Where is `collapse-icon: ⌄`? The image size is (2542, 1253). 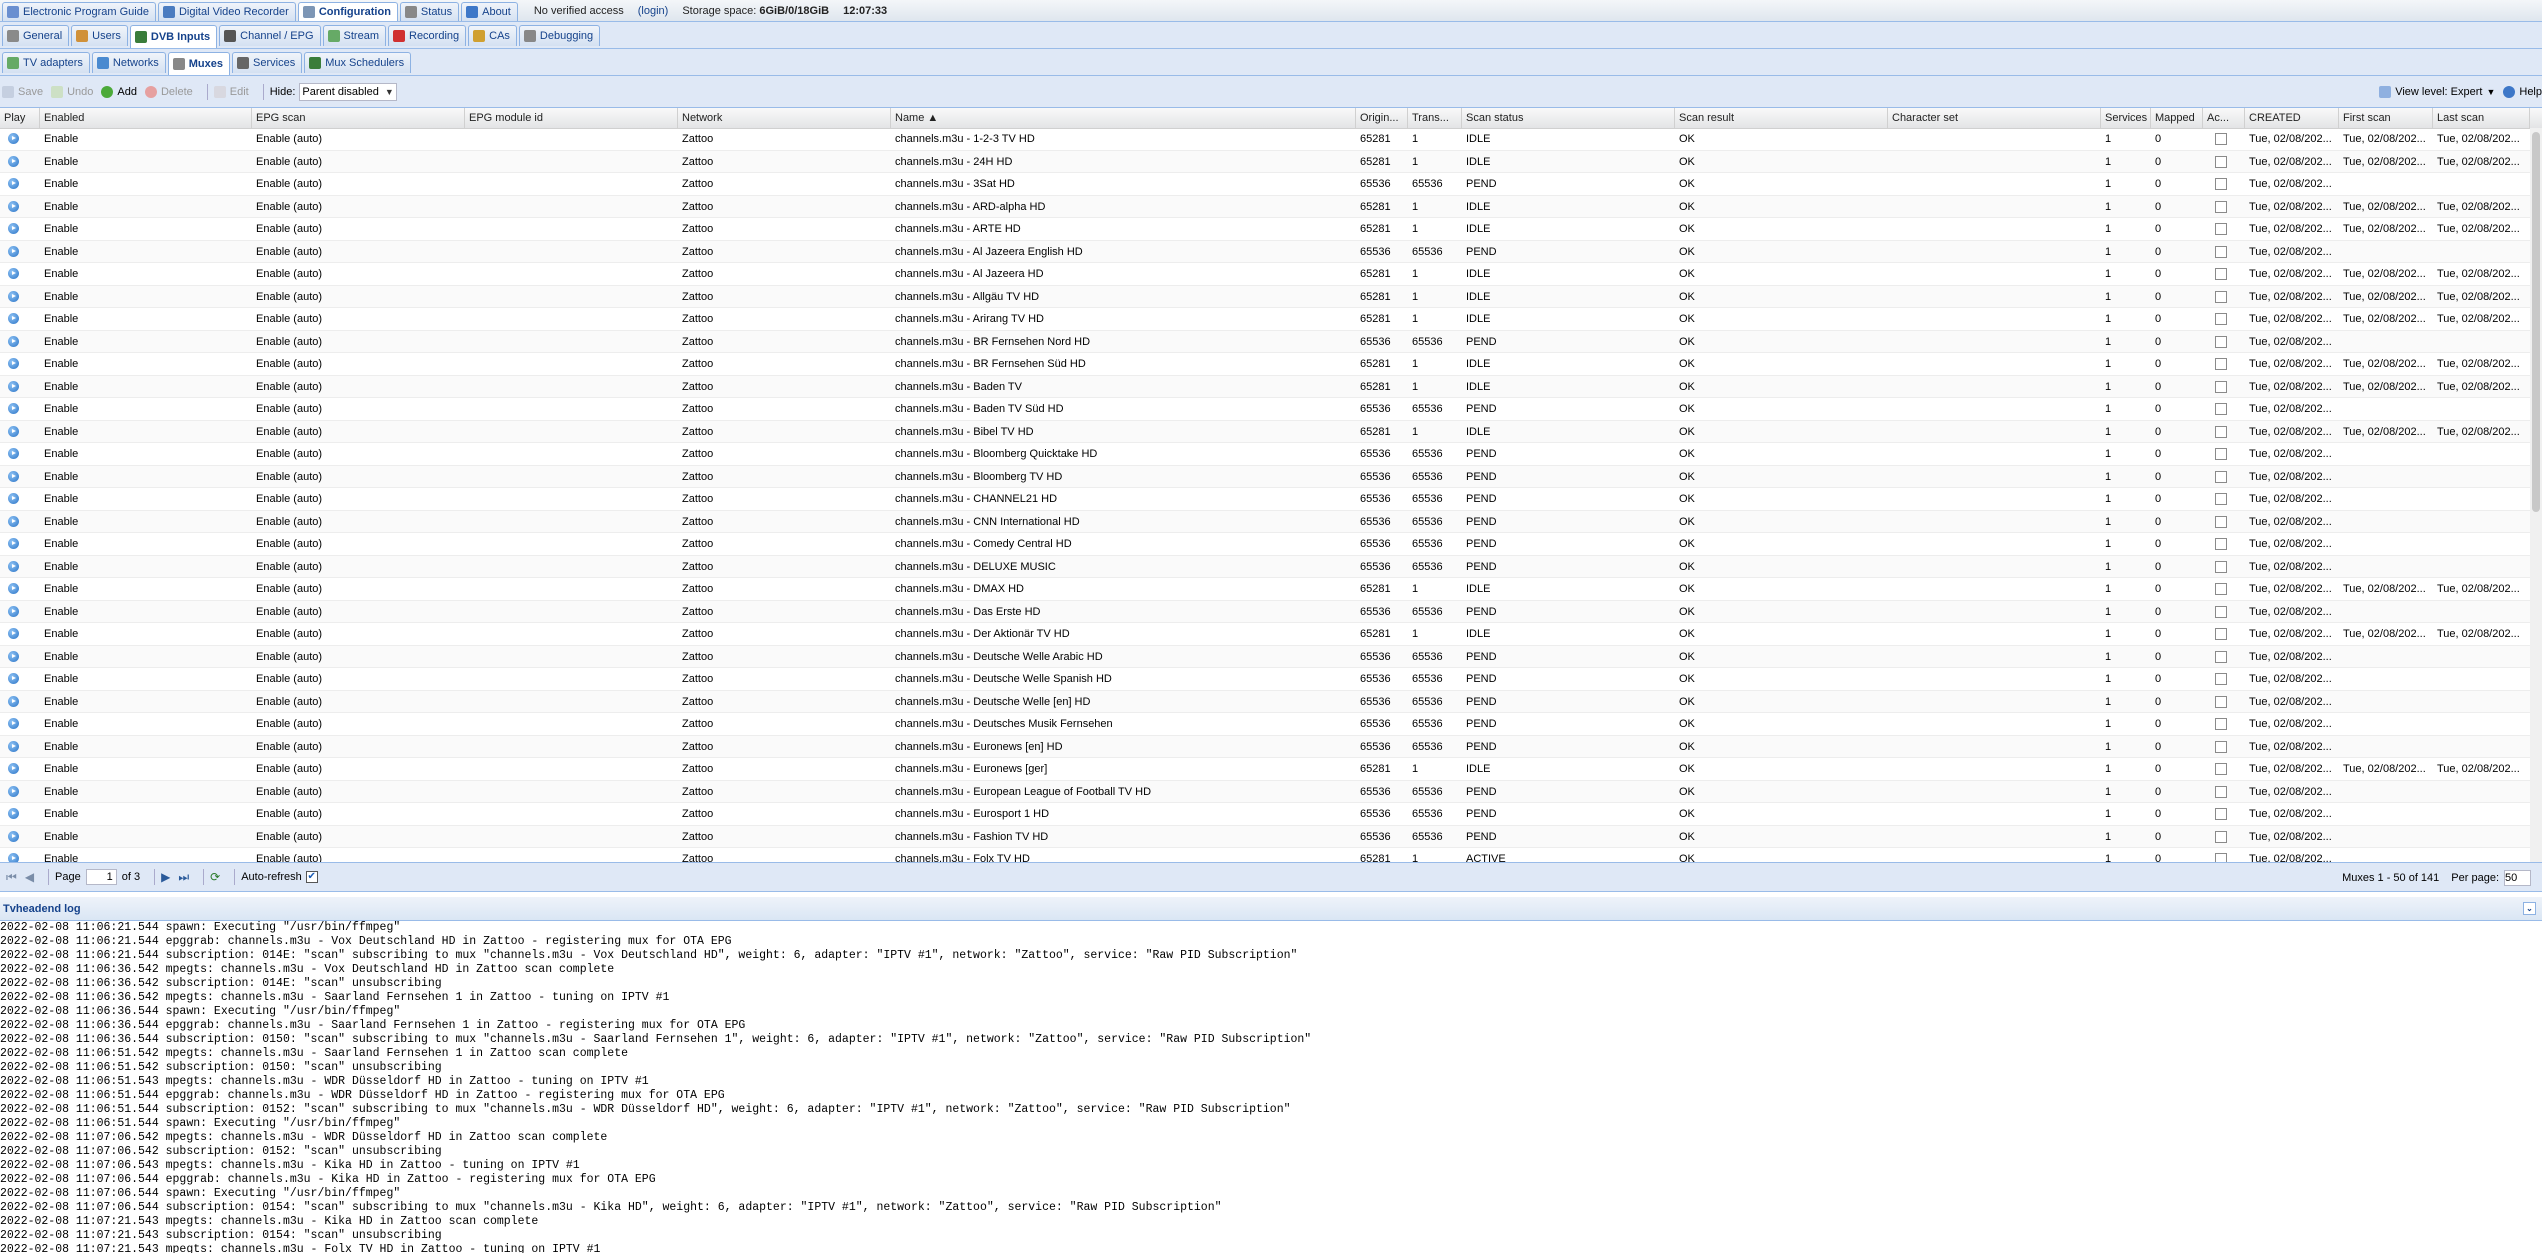 collapse-icon: ⌄ is located at coordinates (2529, 908).